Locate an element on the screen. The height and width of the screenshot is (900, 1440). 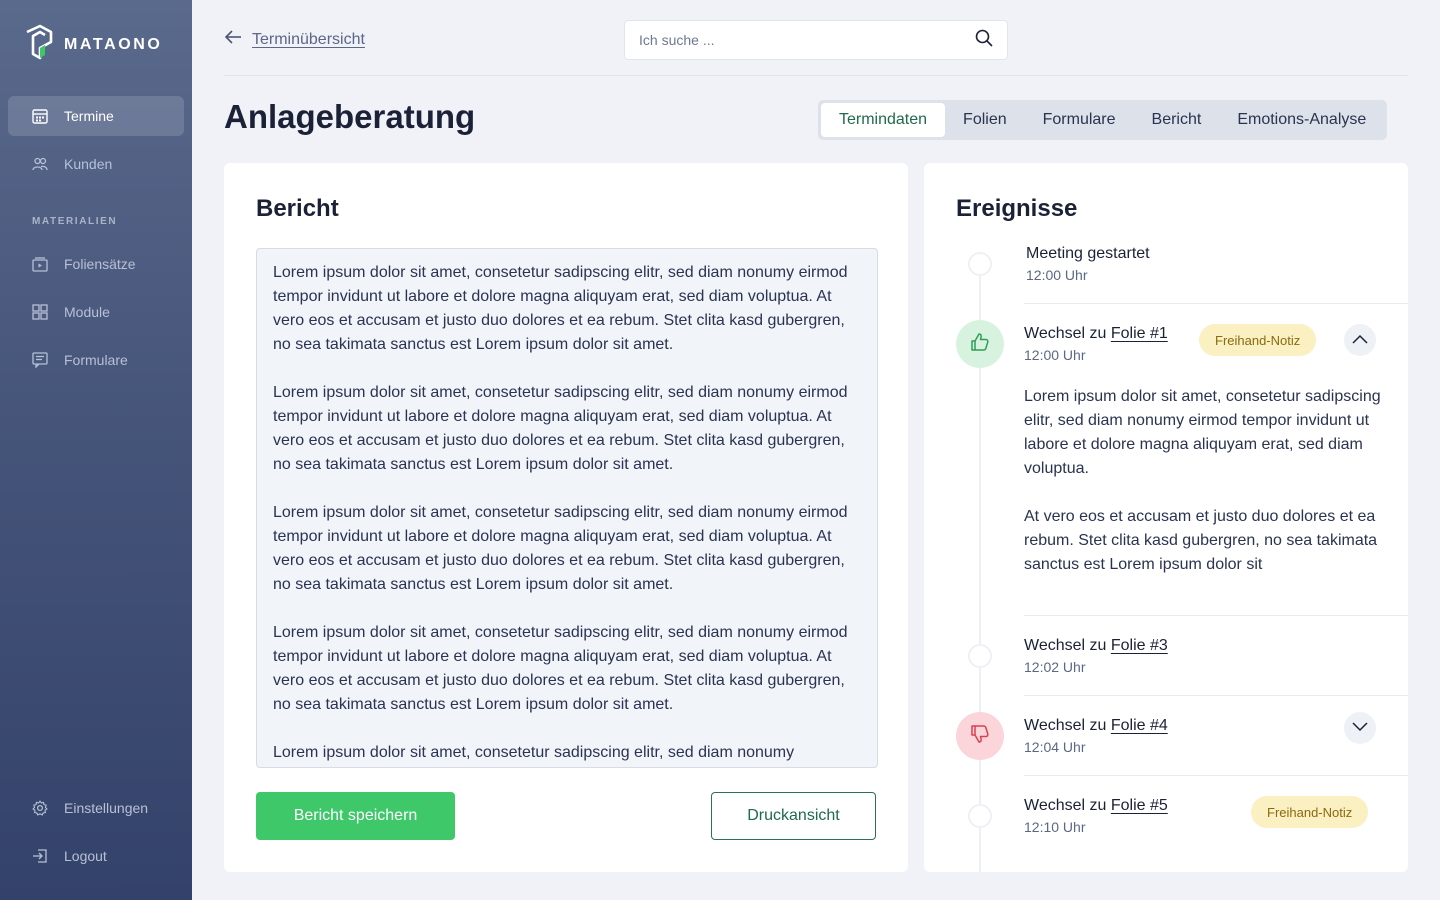
event-title: Meeting gestartet is located at coordinates (1088, 253).